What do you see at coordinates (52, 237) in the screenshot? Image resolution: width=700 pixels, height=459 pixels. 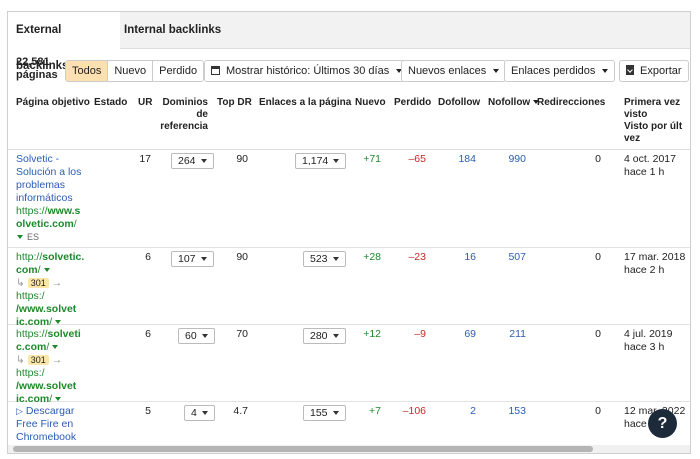 I see `lang-line: ES` at bounding box center [52, 237].